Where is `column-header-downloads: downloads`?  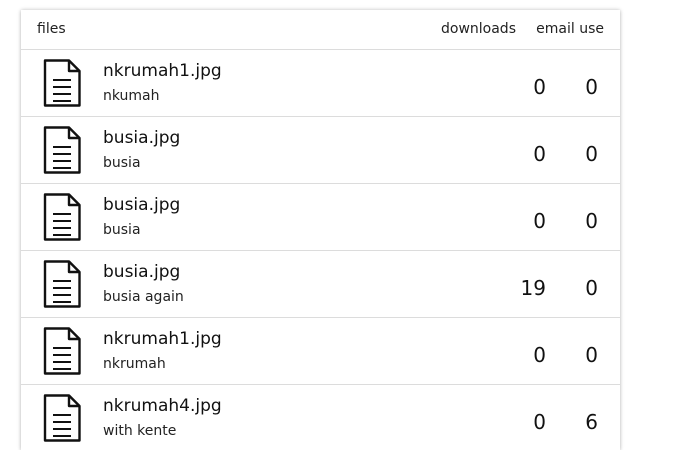
column-header-downloads: downloads is located at coordinates (478, 29).